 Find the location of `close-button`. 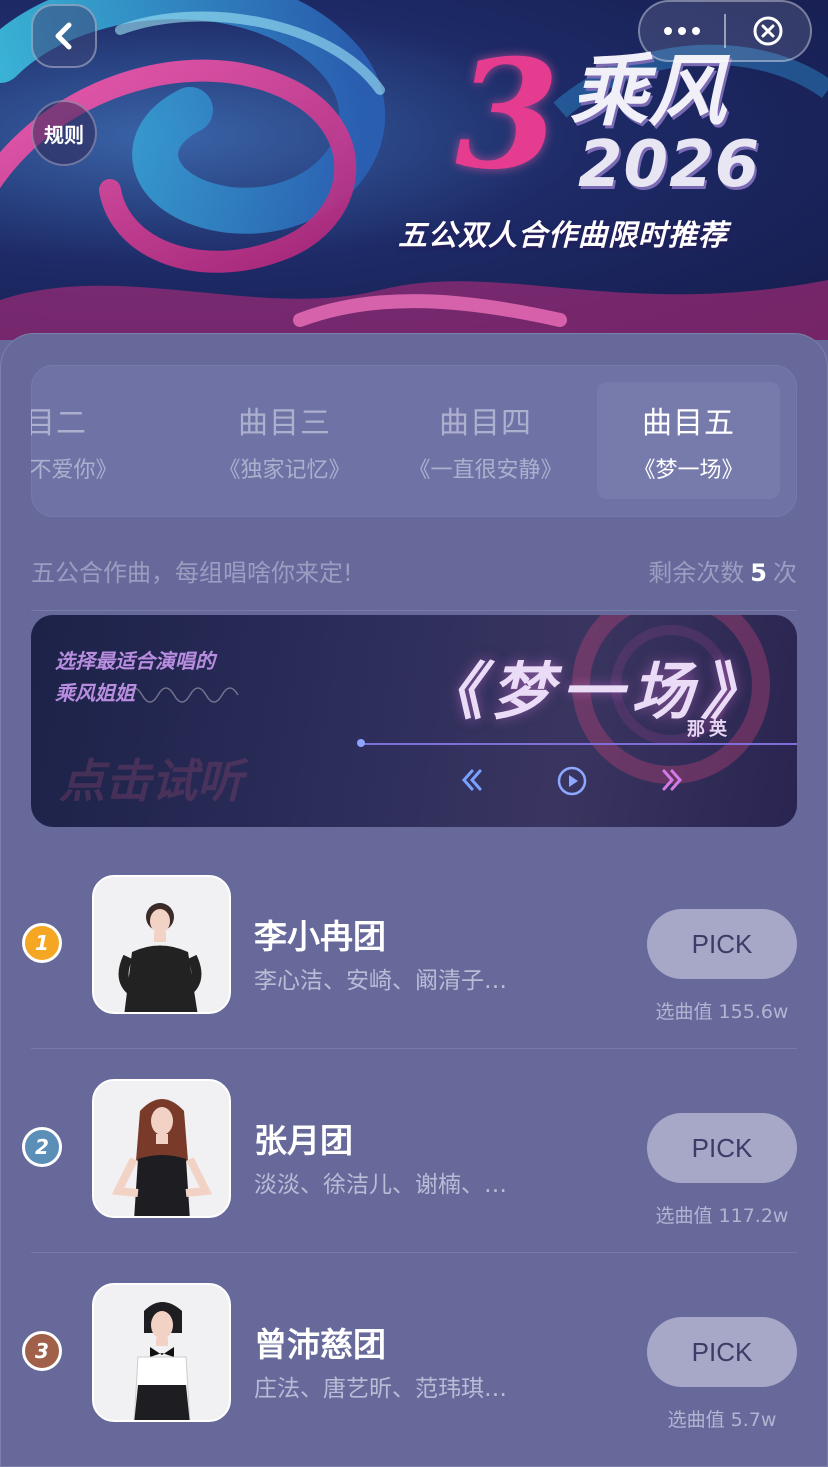

close-button is located at coordinates (768, 31).